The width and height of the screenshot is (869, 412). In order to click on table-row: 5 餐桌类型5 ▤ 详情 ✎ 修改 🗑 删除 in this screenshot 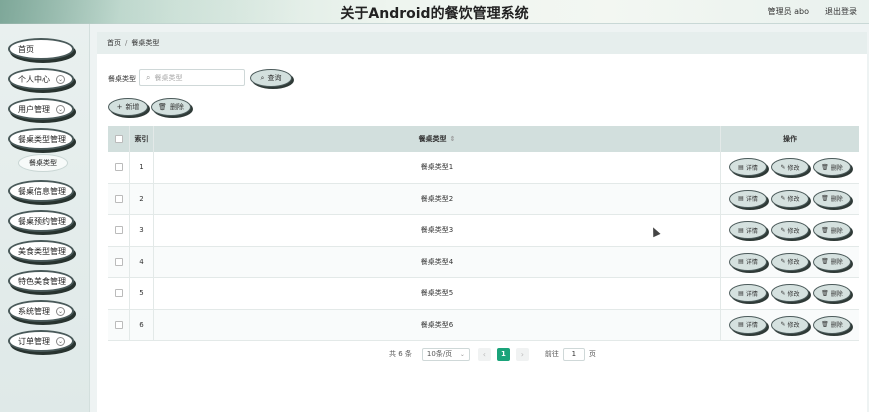, I will do `click(483, 294)`.